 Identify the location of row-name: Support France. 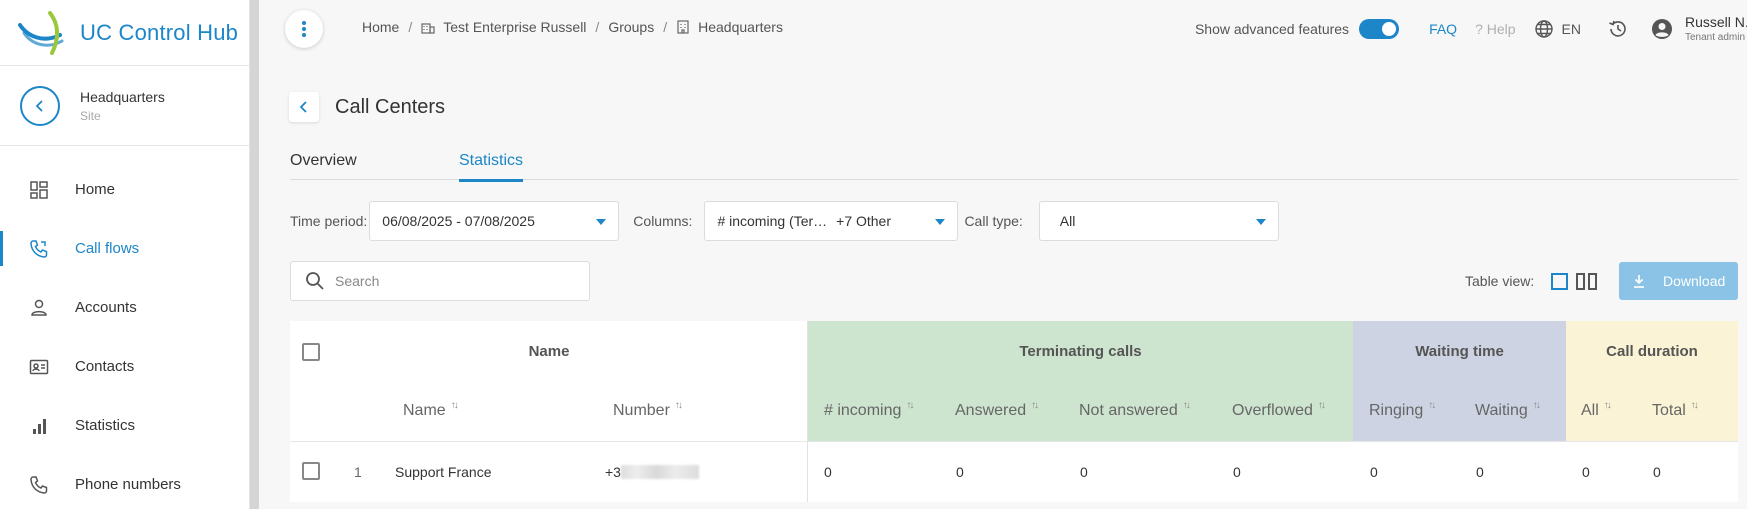
(443, 472).